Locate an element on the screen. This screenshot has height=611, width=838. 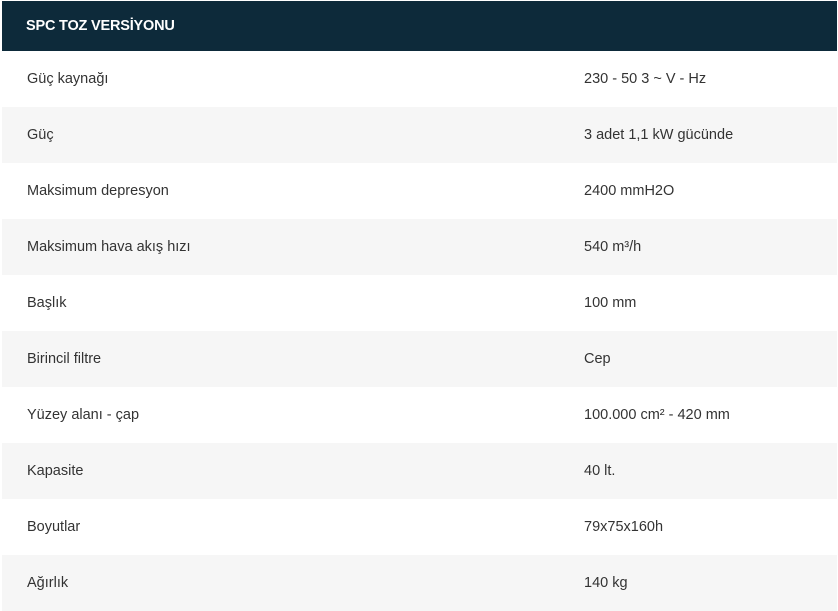
row-label: Güç is located at coordinates (40, 135).